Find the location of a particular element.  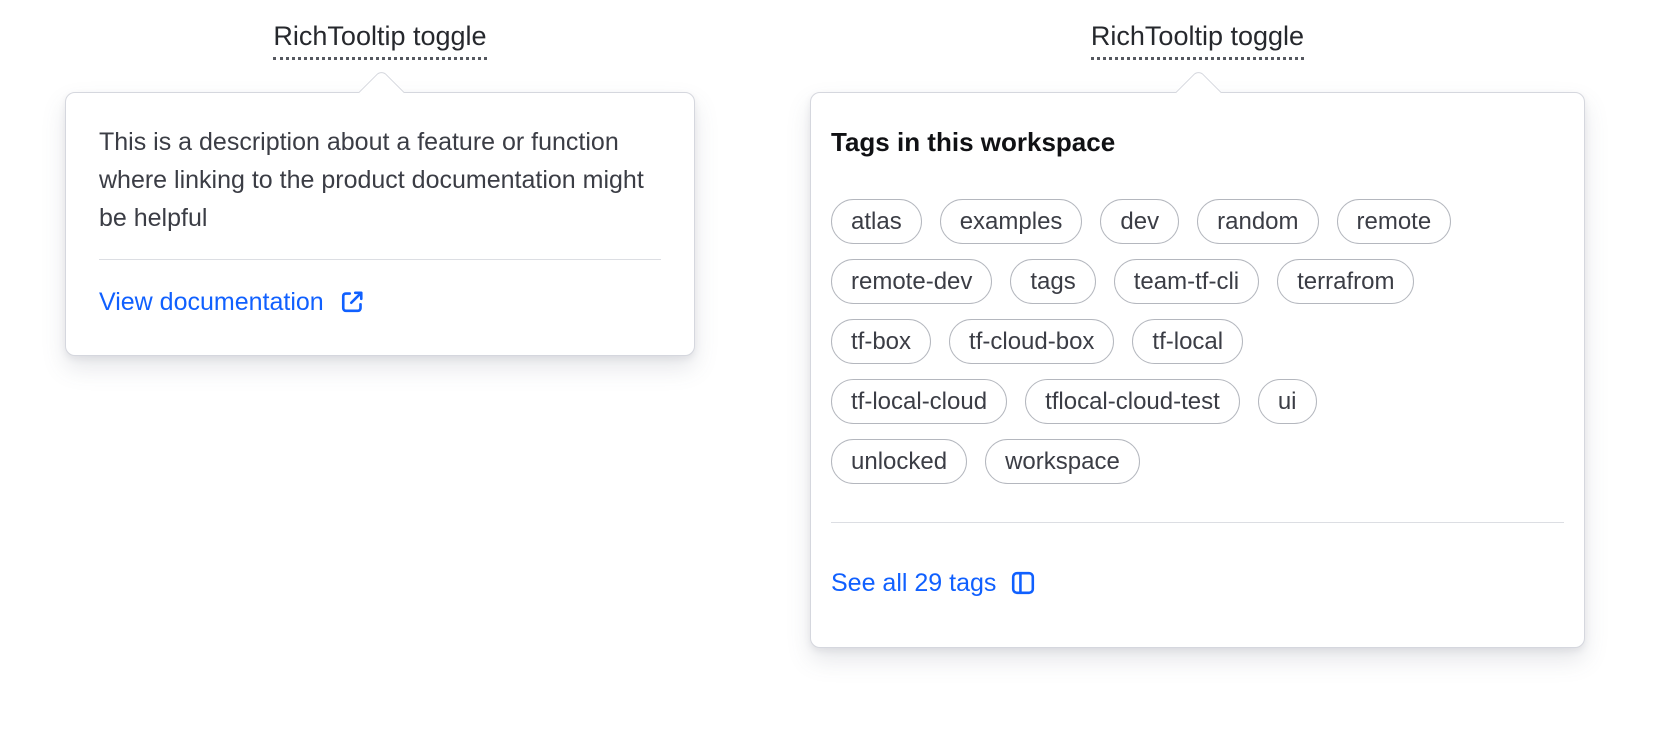

tag-pill: dev is located at coordinates (1140, 221).